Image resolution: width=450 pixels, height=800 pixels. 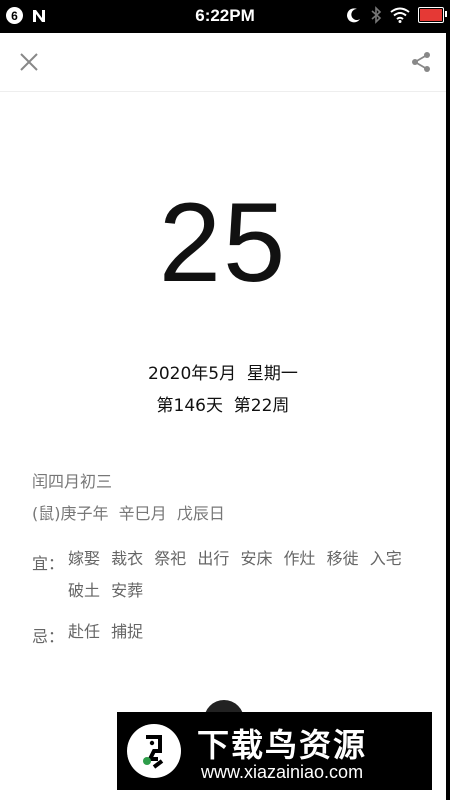 I want to click on toolbar, so click(x=223, y=62).